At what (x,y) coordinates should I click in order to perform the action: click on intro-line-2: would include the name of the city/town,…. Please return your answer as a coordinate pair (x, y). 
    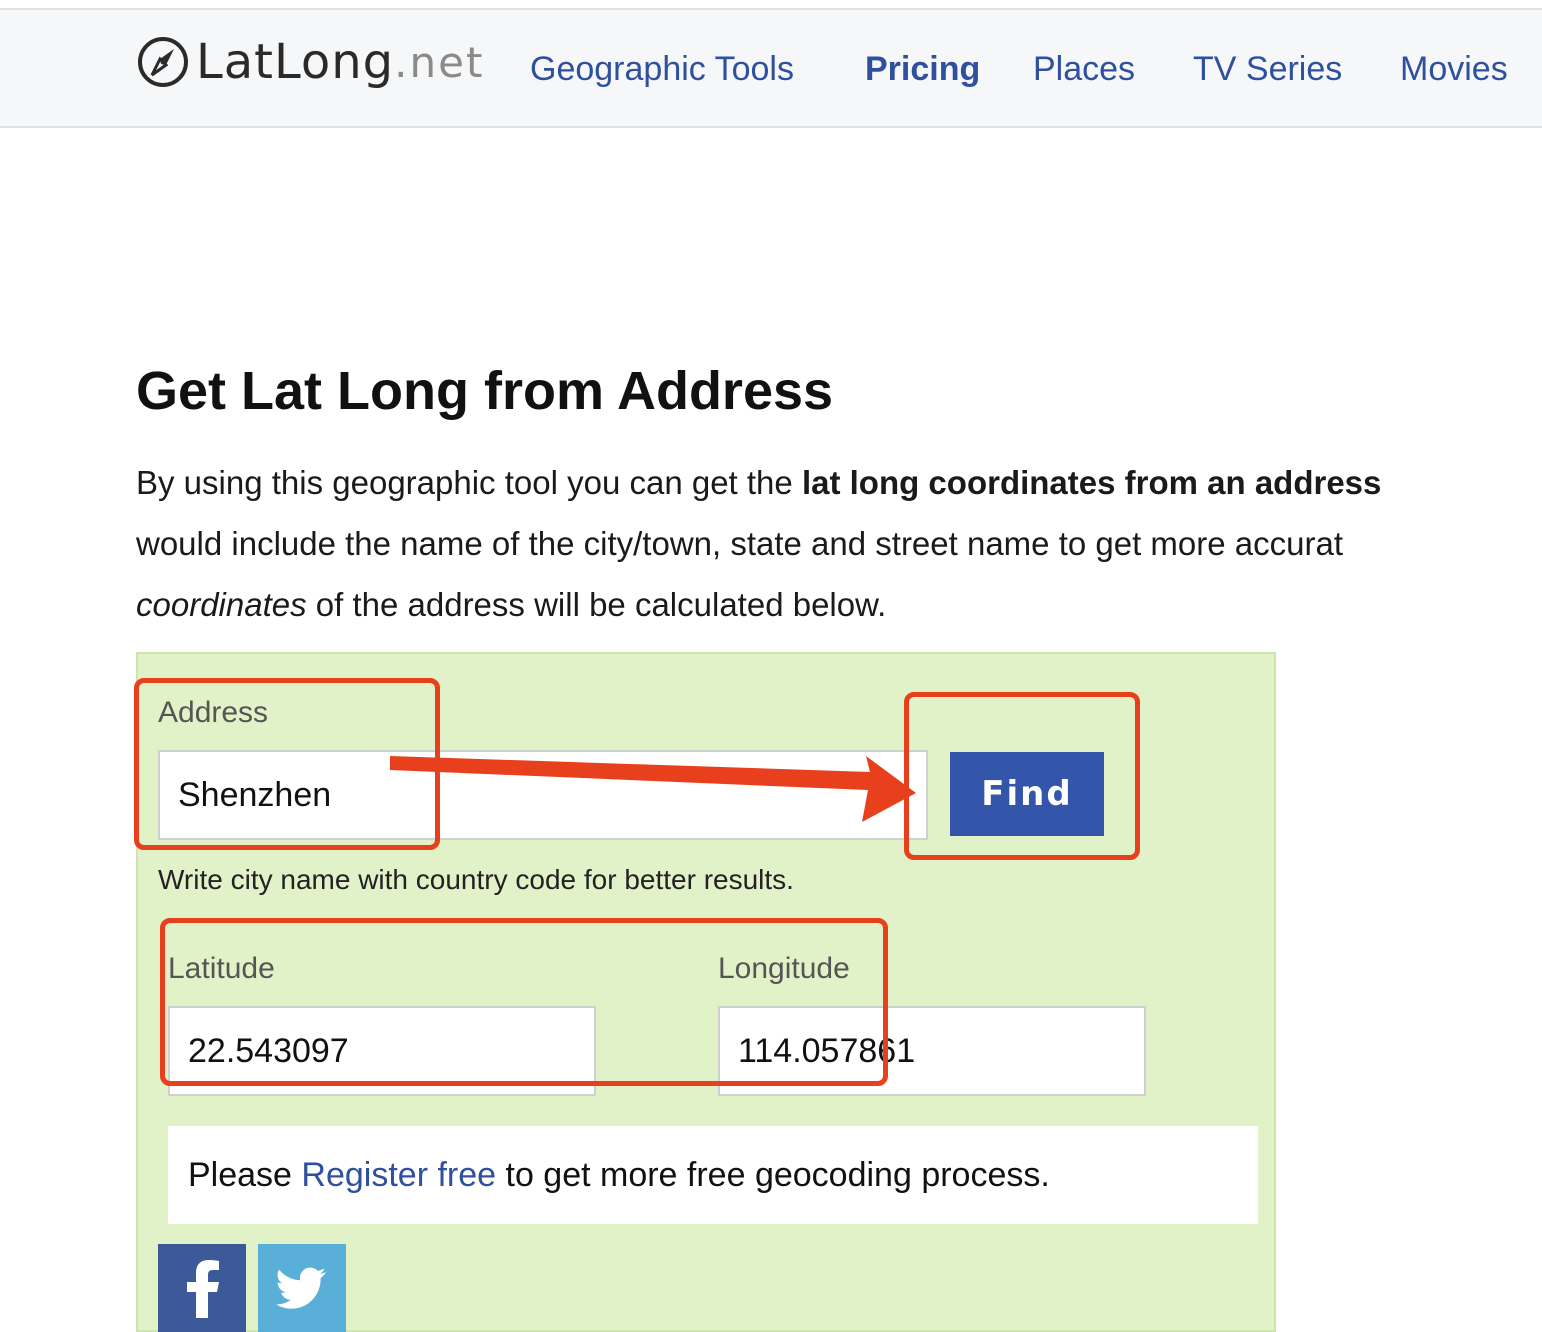
    Looking at the image, I should click on (739, 543).